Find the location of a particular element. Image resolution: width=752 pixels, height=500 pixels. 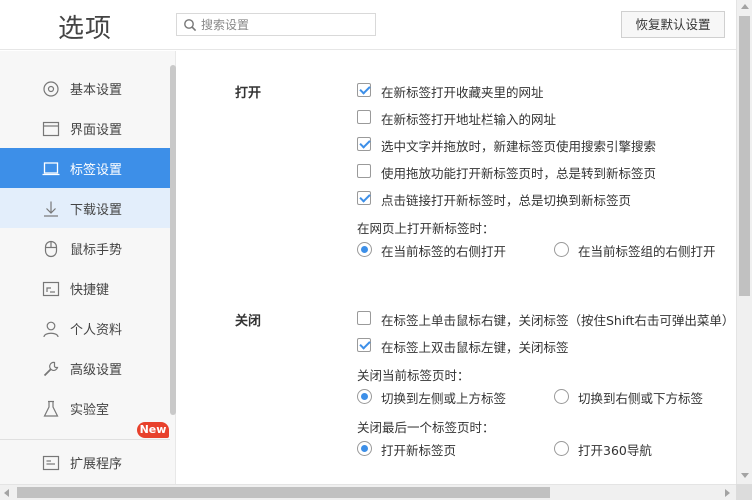

section-title-open: 打开 is located at coordinates (248, 93).